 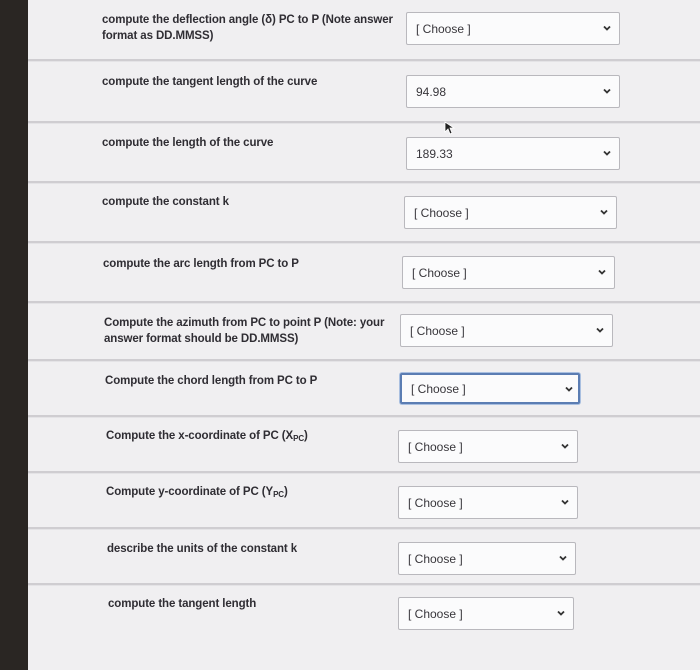 I want to click on question-text: compute the tangent length, so click(x=182, y=604).